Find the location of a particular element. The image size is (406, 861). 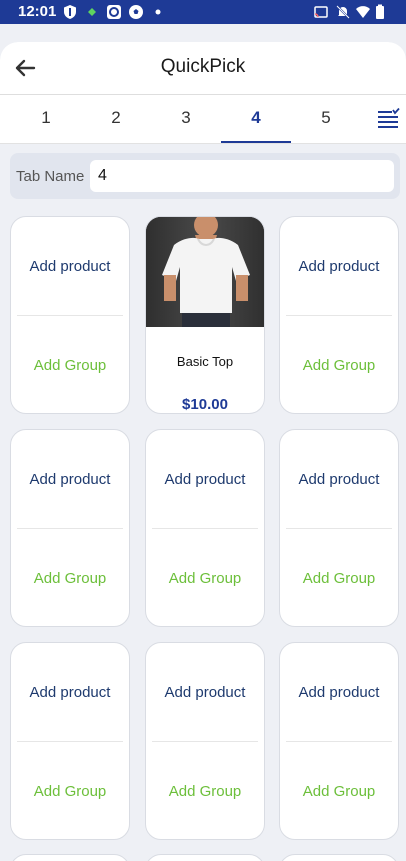

tab-bar: 1 2 3 4 5 is located at coordinates (203, 119).